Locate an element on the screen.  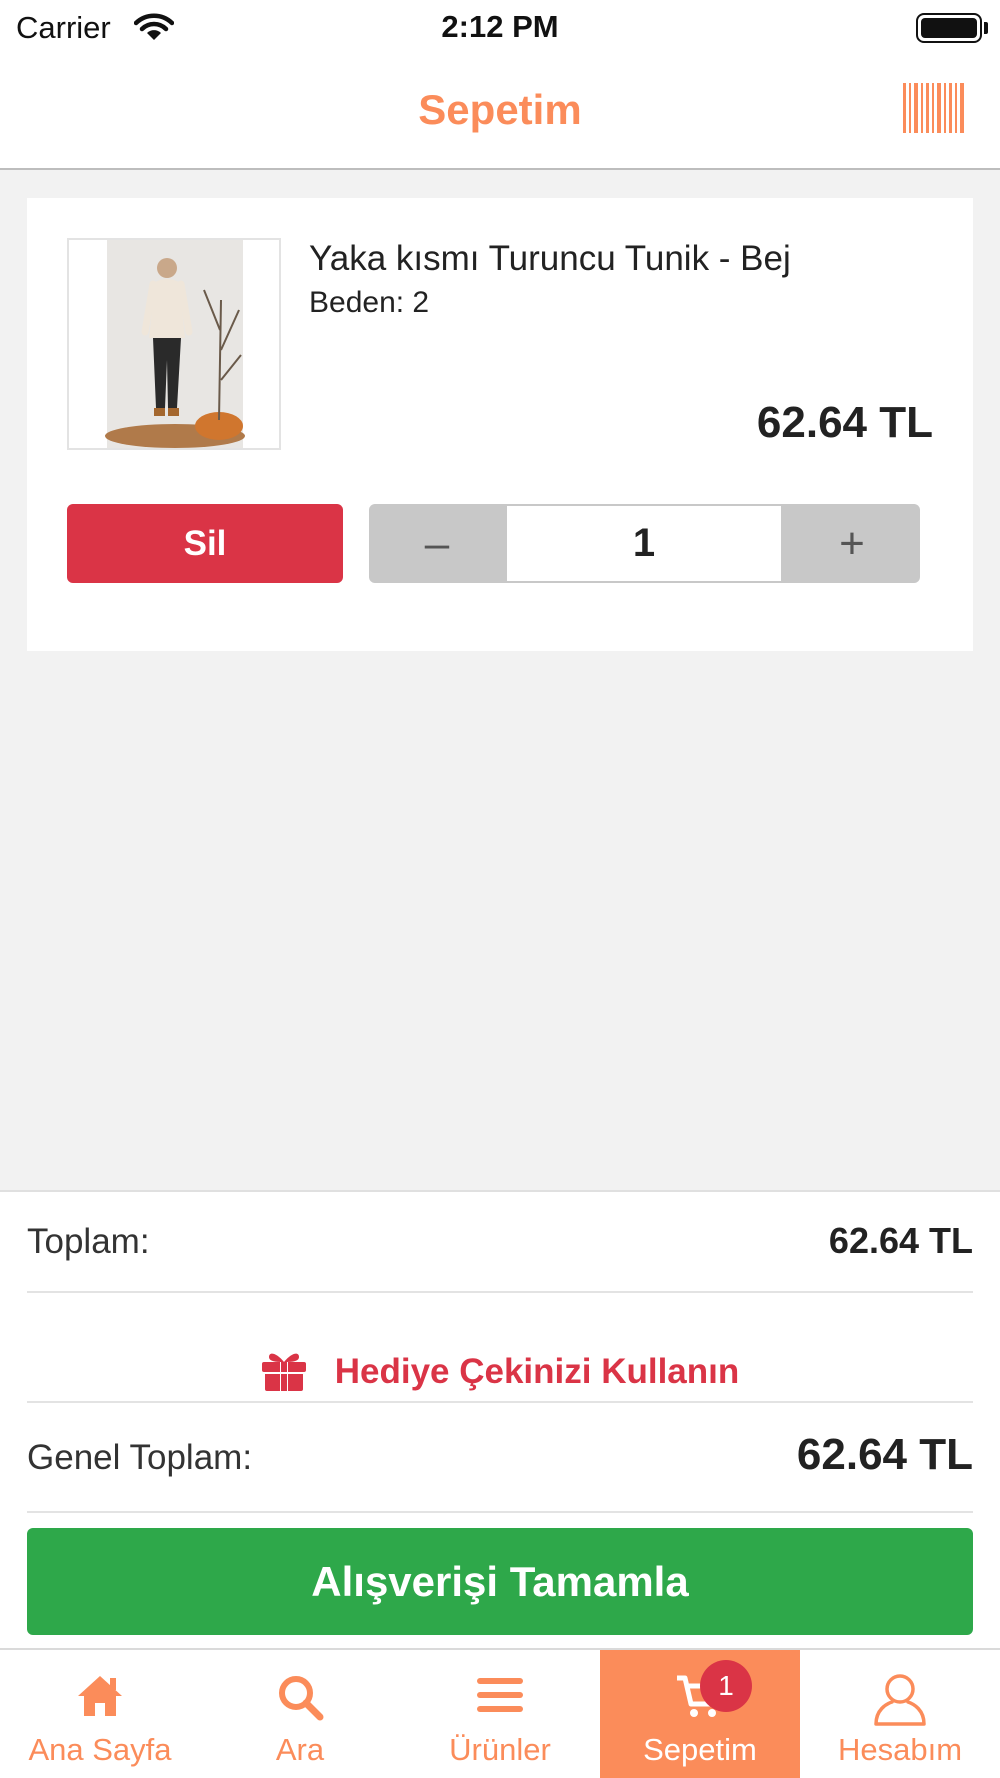
delete-button: Sil is located at coordinates (205, 543).